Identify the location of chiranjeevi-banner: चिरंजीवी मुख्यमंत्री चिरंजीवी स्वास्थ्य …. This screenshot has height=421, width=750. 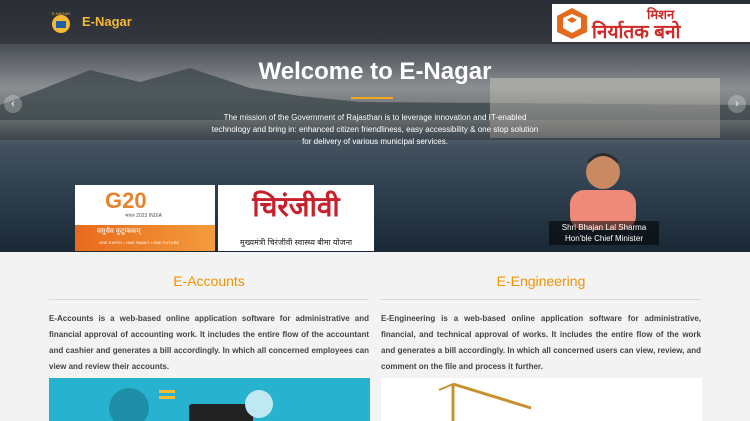
(296, 218).